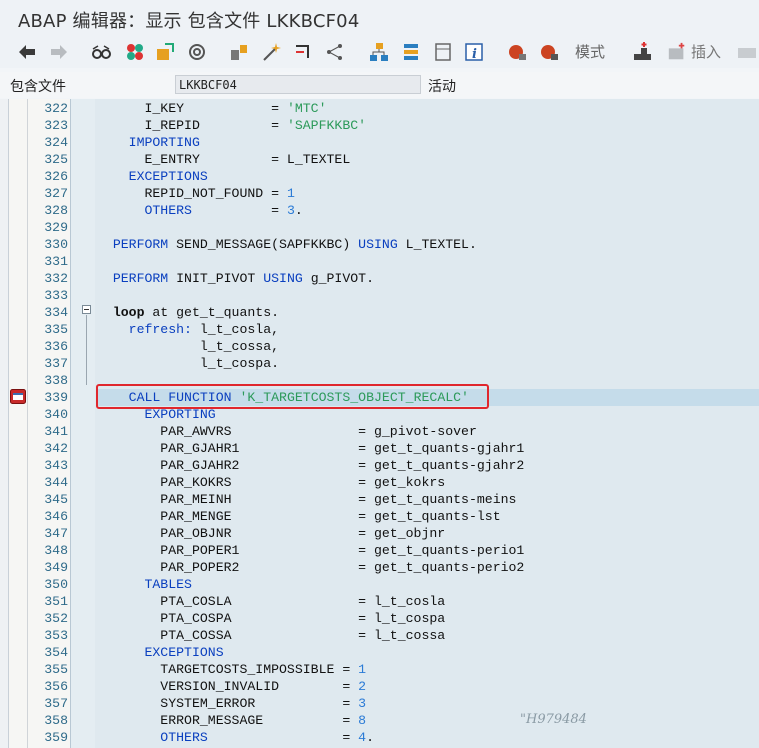  Describe the element at coordinates (271, 601) in the screenshot. I see `code-text: PTA_COSLA = l_t_cosla` at that location.